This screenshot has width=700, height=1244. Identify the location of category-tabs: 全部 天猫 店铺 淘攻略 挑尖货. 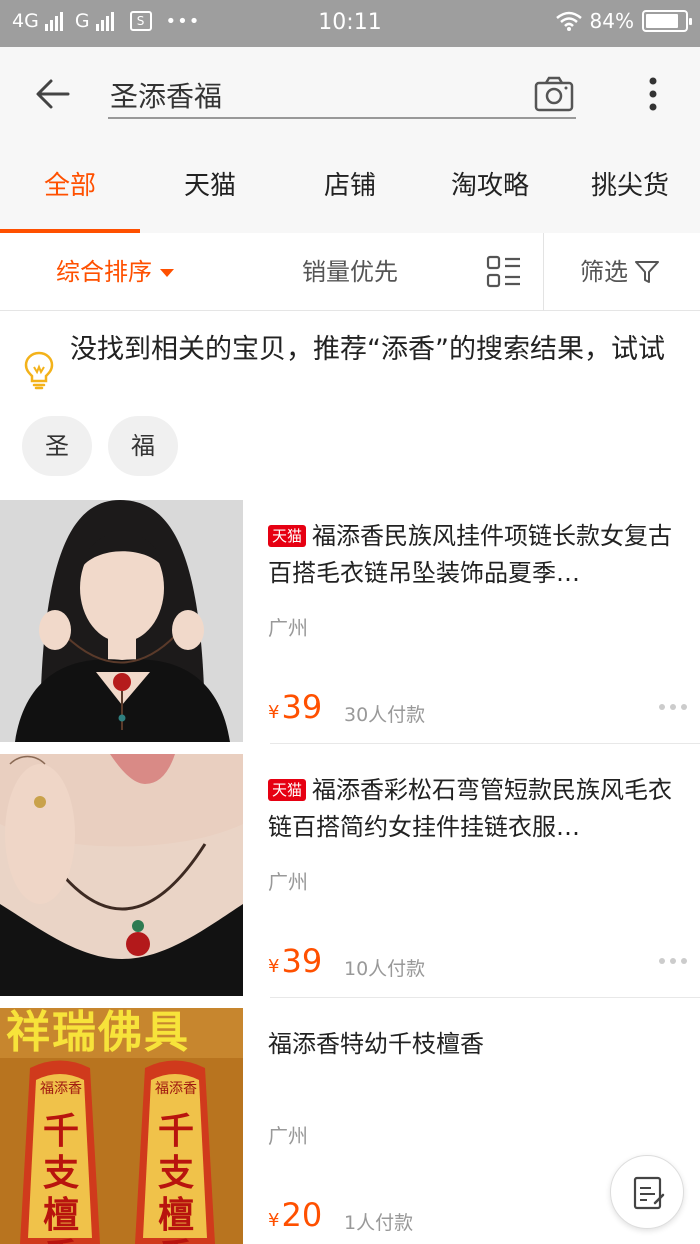
(350, 188).